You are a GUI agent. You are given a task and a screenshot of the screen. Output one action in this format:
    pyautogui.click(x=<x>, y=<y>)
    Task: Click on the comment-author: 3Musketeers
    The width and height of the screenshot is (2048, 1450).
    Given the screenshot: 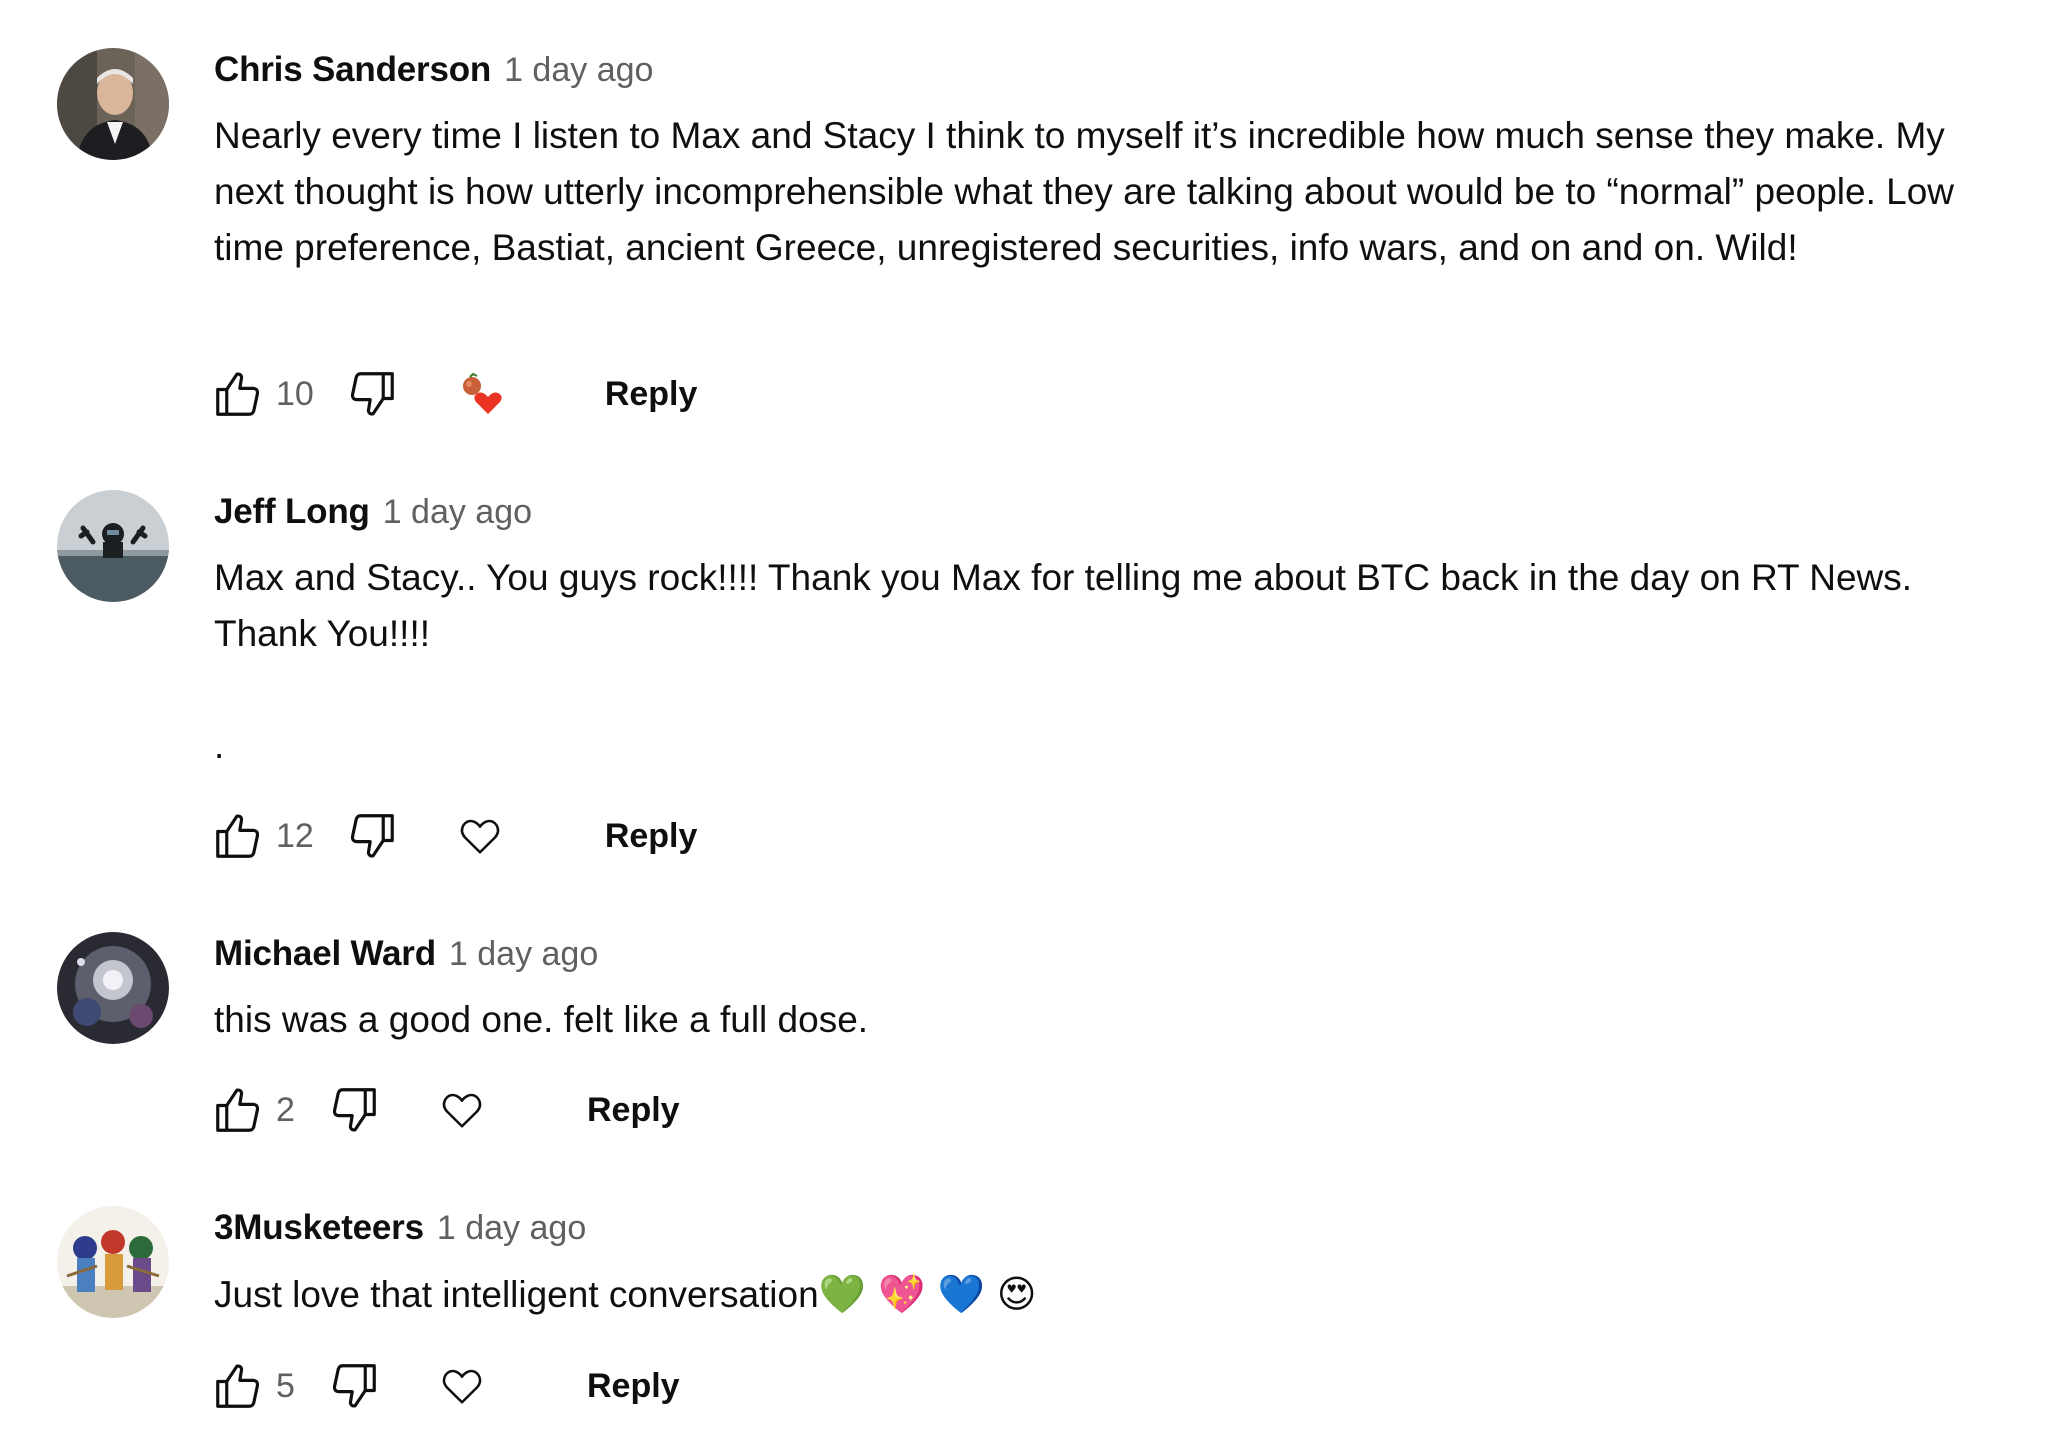 What is the action you would take?
    pyautogui.click(x=319, y=1228)
    